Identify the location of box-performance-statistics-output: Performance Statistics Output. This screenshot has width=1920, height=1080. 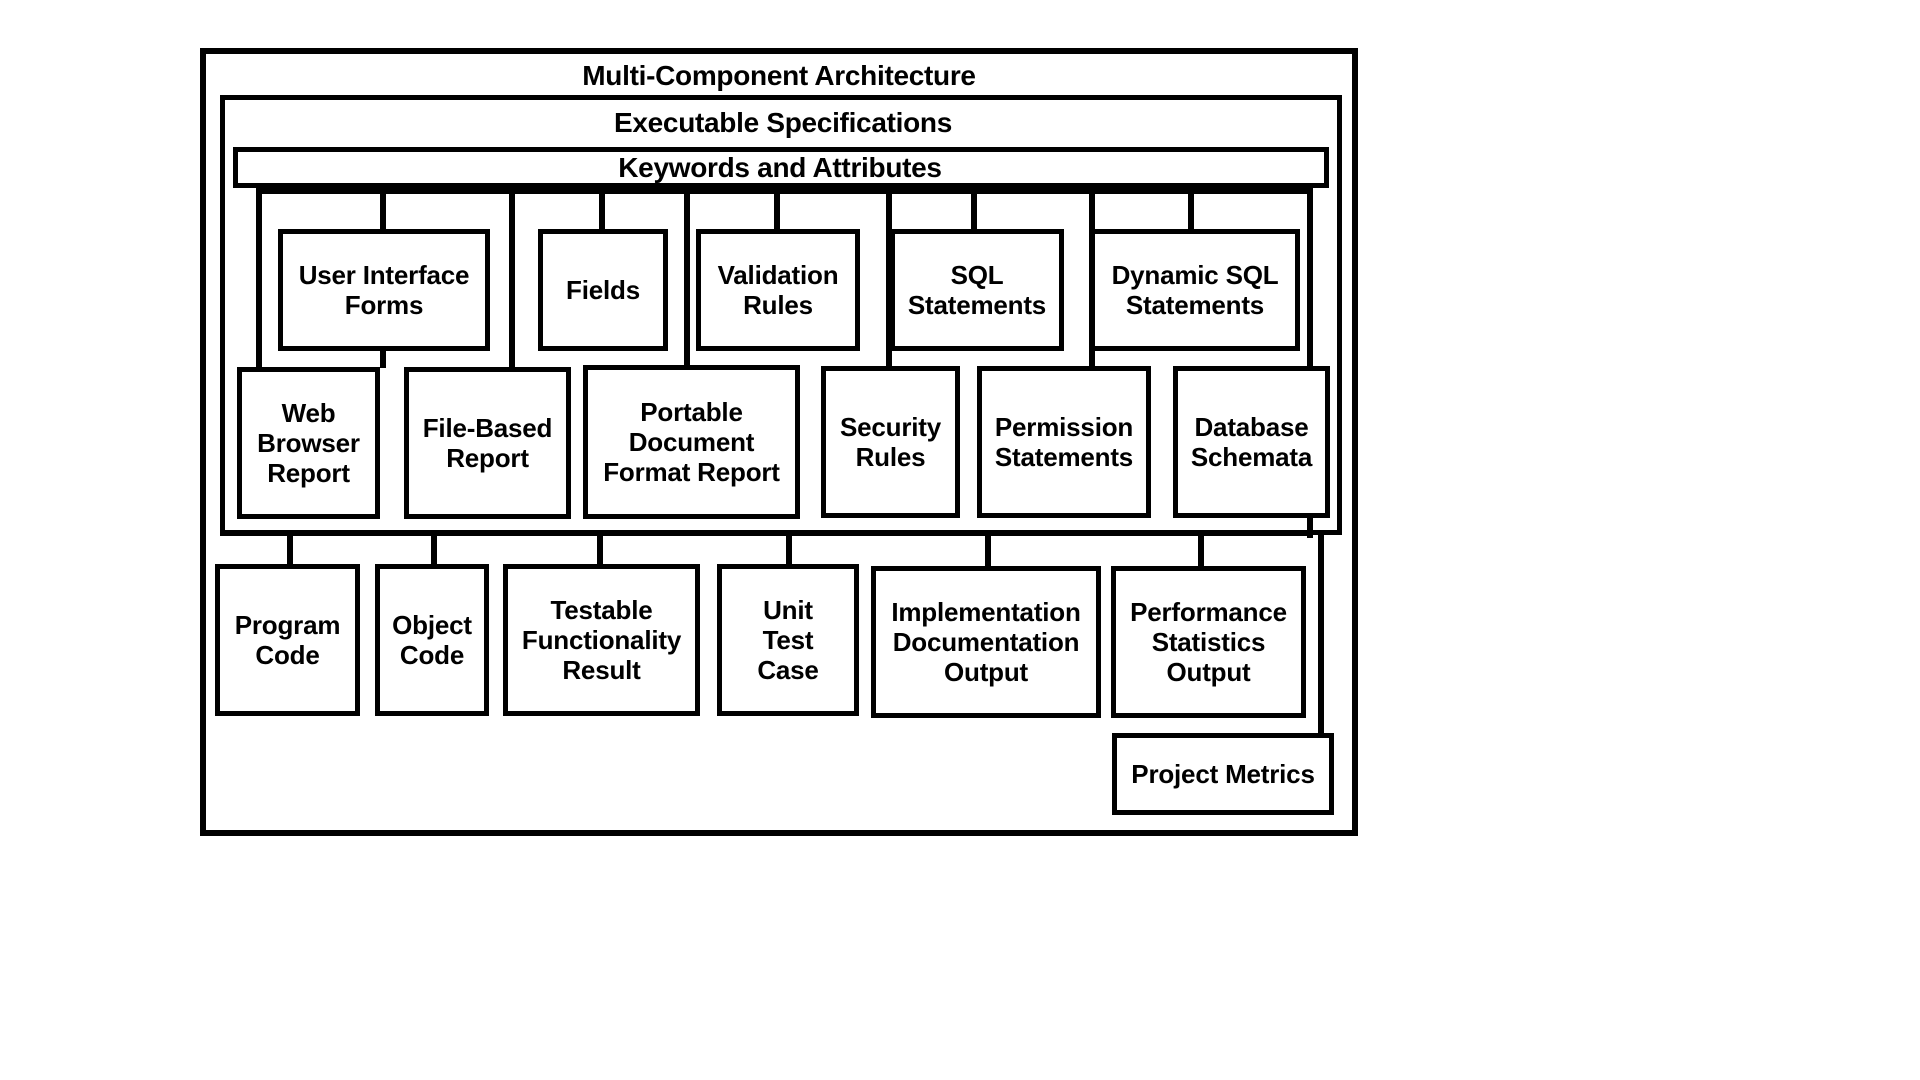
(1208, 642).